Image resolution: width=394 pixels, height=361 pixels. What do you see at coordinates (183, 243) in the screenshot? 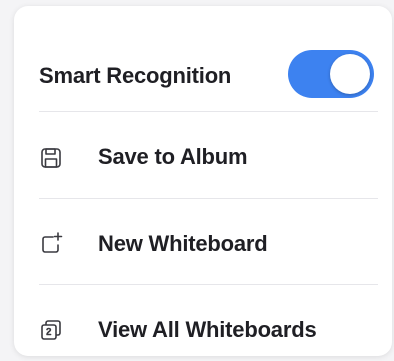
I see `new-whiteboard-label: New Whiteboard` at bounding box center [183, 243].